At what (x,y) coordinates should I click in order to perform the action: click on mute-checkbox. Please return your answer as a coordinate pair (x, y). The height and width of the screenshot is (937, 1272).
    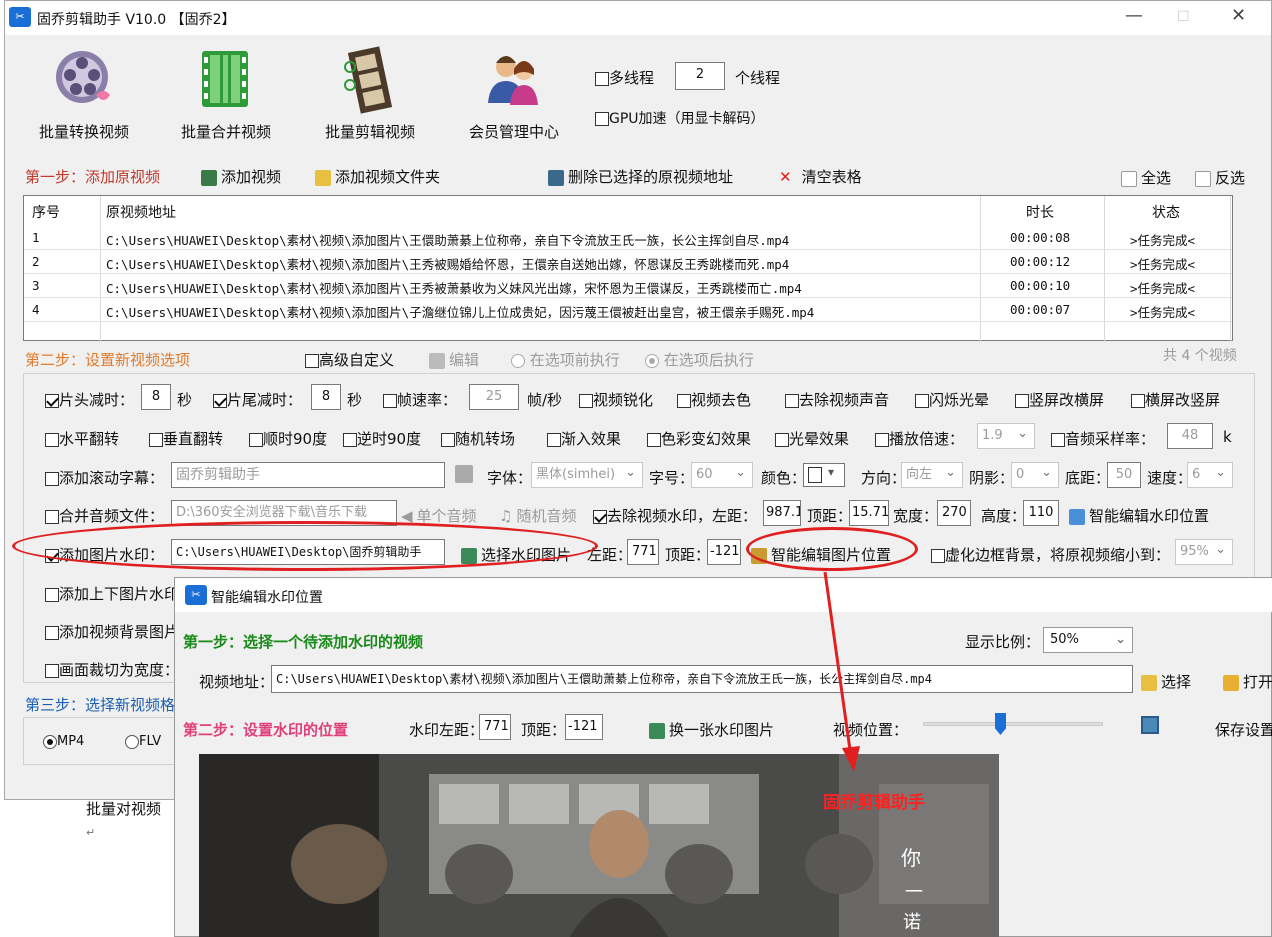
    Looking at the image, I should click on (792, 400).